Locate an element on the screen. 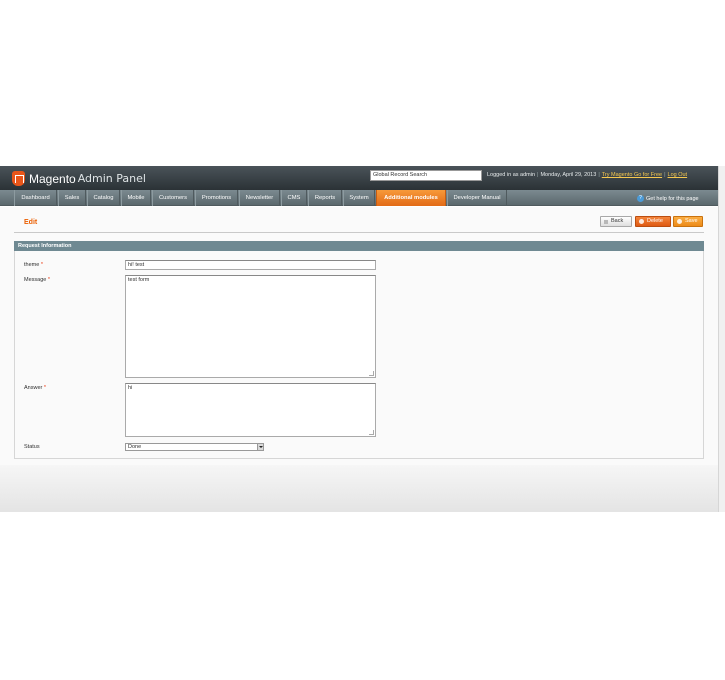 Image resolution: width=725 pixels, height=680 pixels. nav-item-cms: CMS is located at coordinates (294, 198).